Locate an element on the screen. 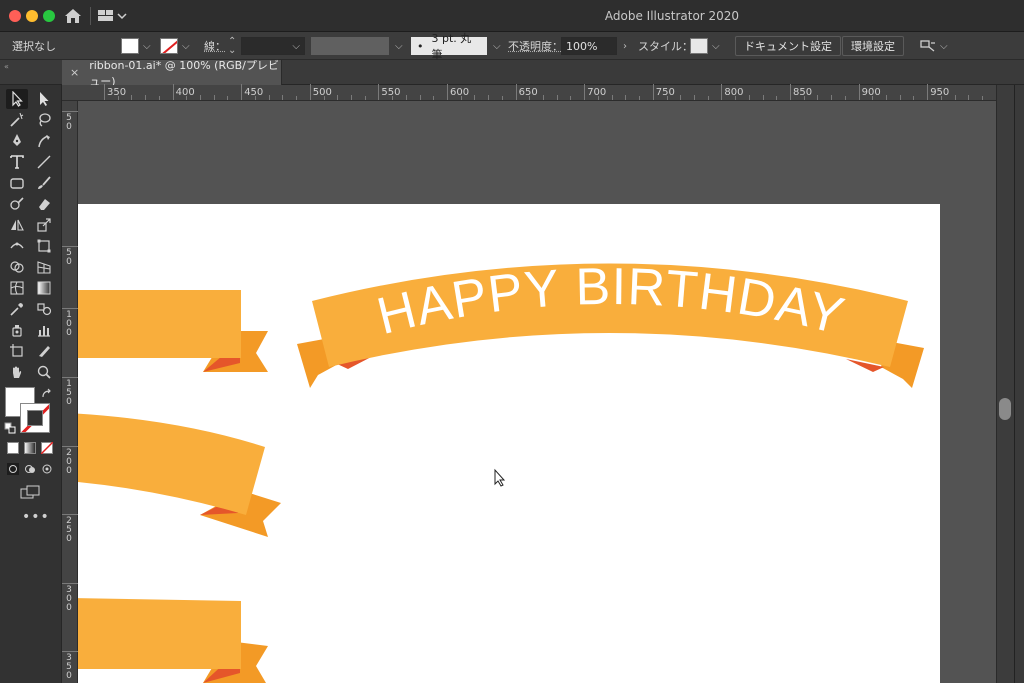 The width and height of the screenshot is (1024, 683). gradient-mode-icon is located at coordinates (30, 448).